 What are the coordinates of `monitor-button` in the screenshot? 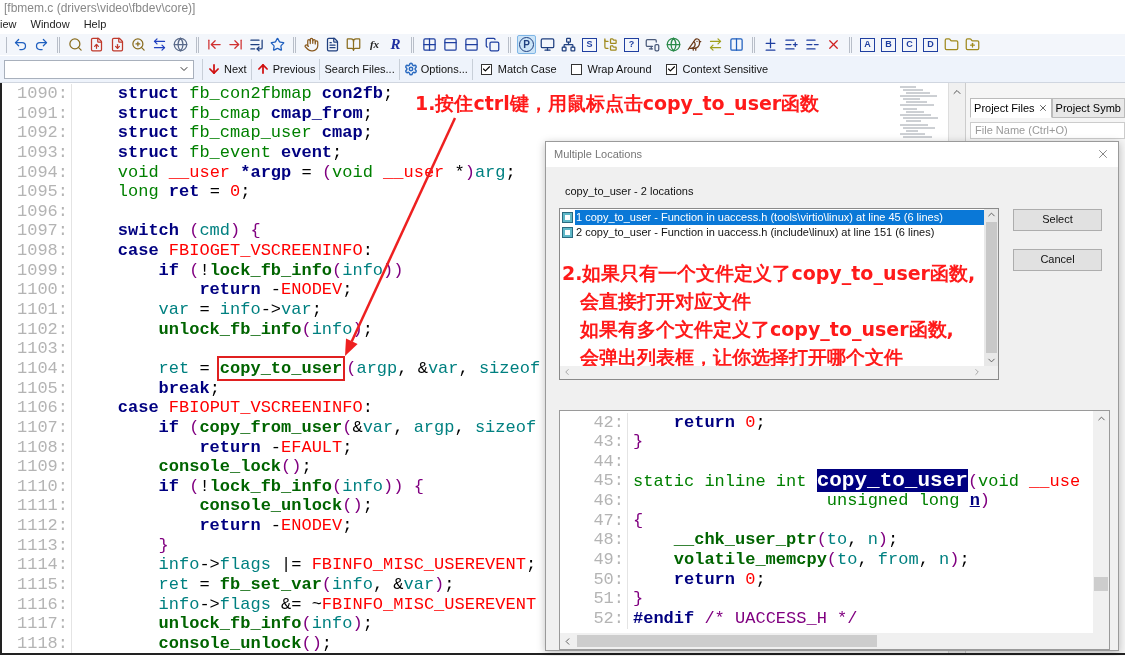 It's located at (547, 44).